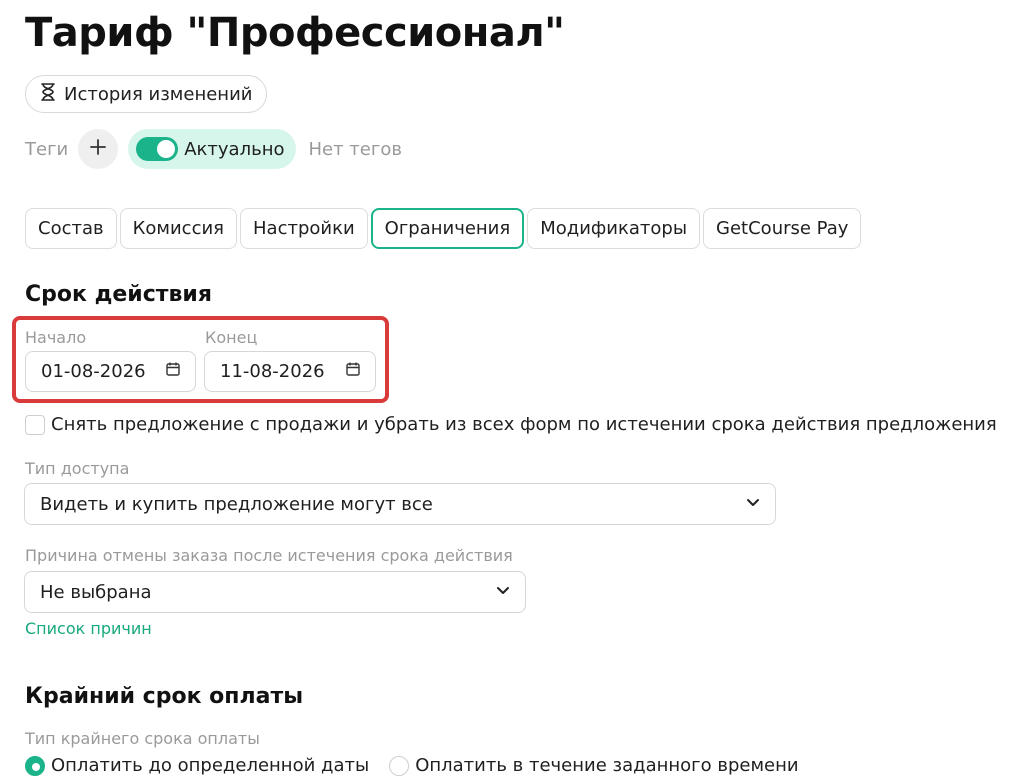  What do you see at coordinates (88, 628) in the screenshot?
I see `reasons-list-link: Список причин` at bounding box center [88, 628].